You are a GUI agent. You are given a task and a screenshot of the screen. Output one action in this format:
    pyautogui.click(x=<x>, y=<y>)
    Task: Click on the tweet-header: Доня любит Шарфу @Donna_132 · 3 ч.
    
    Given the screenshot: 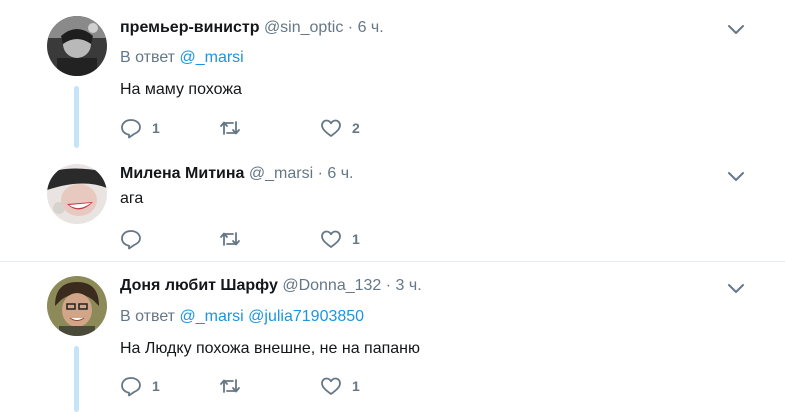 What is the action you would take?
    pyautogui.click(x=271, y=286)
    